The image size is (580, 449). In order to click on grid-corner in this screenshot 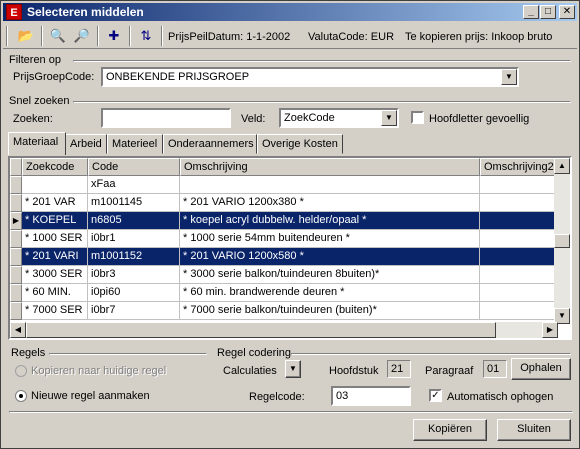, I will do `click(16, 167)`.